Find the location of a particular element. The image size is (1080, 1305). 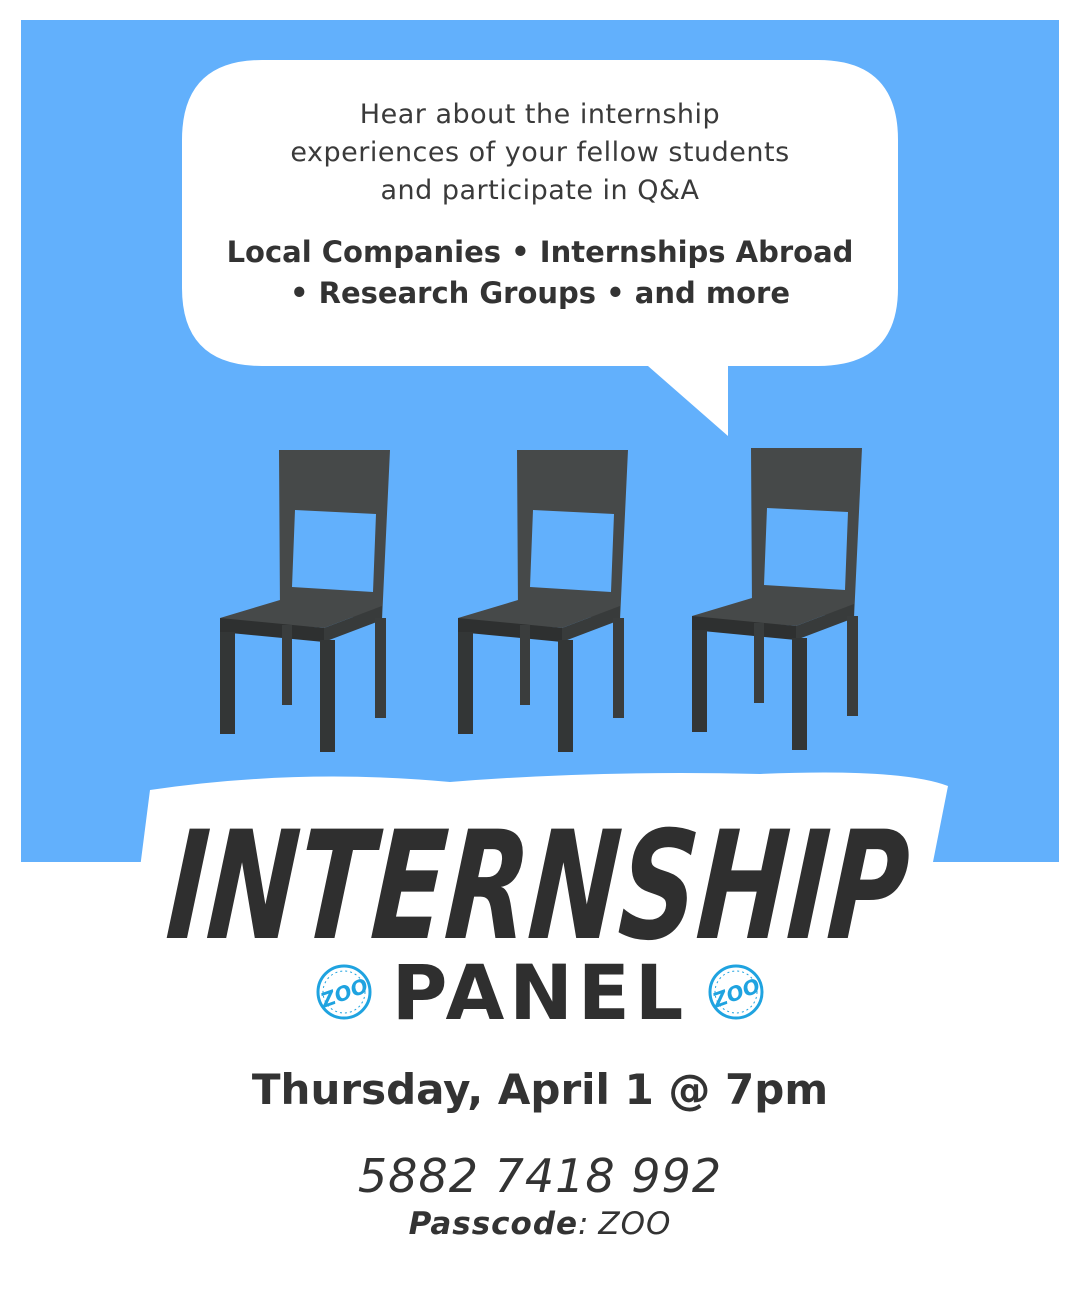

passcode-label: Passcode is located at coordinates (493, 1224).